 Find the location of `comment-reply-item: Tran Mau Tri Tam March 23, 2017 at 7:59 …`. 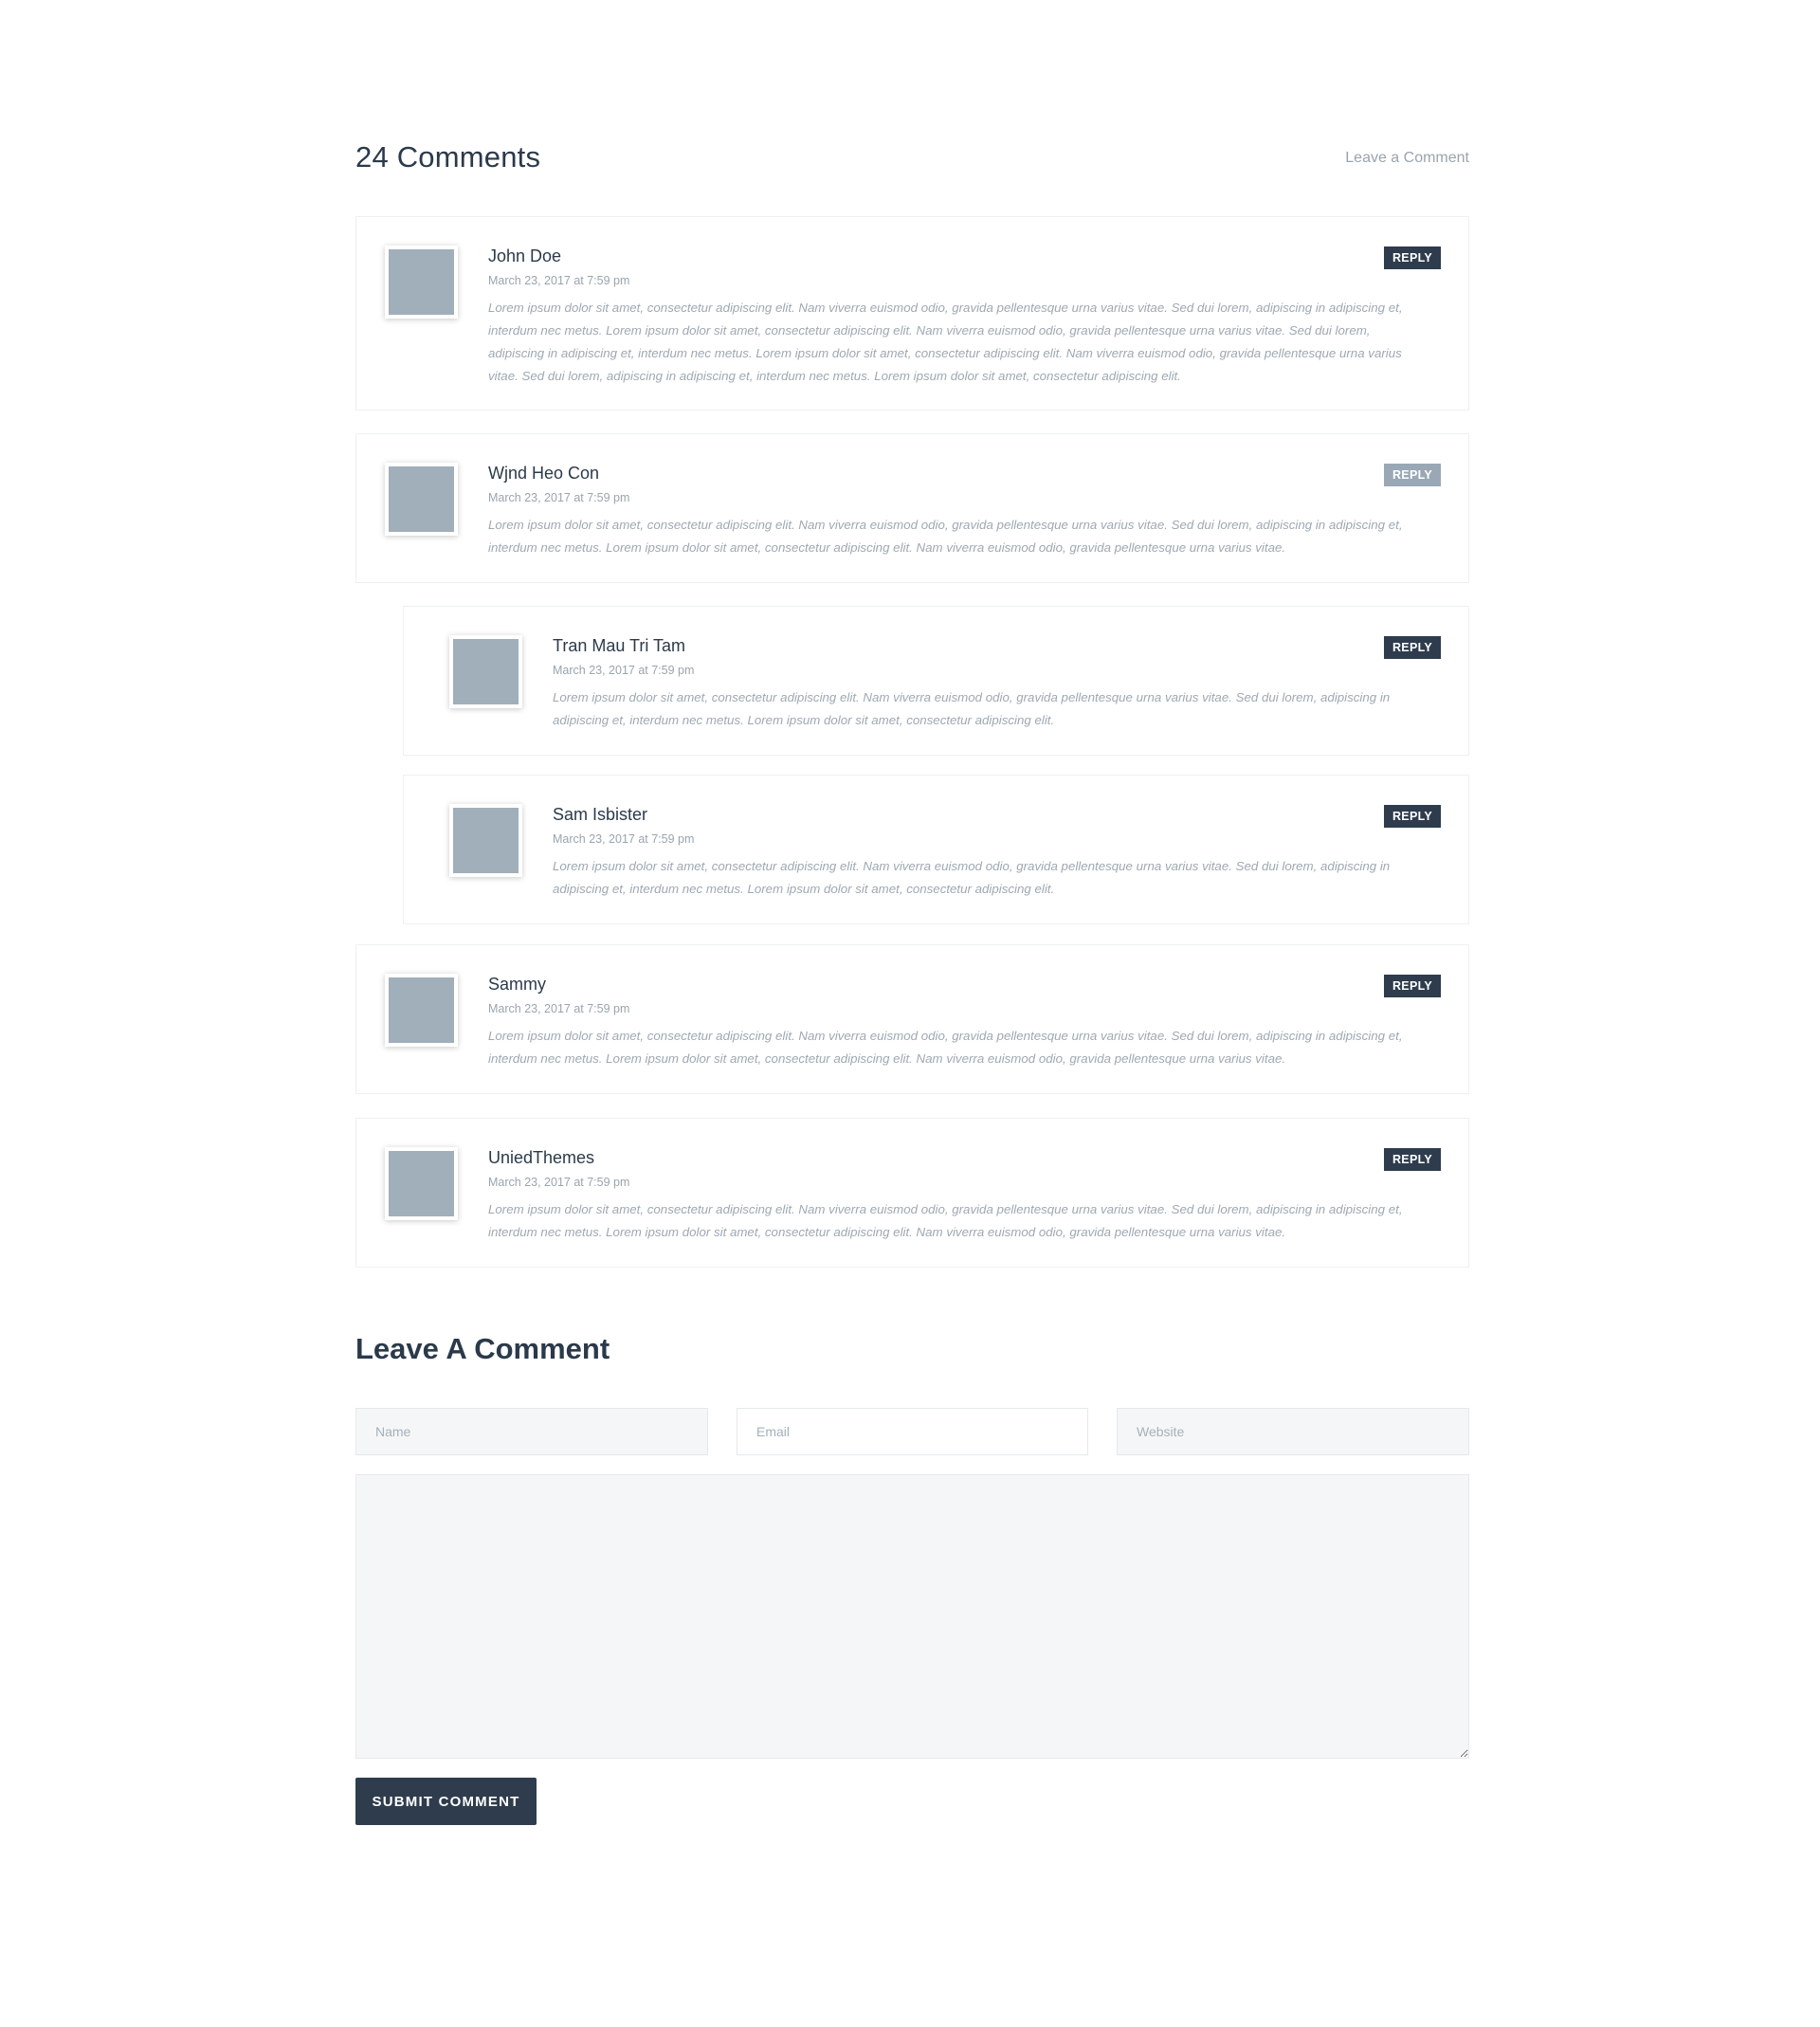

comment-reply-item: Tran Mau Tri Tam March 23, 2017 at 7:59 … is located at coordinates (936, 681).